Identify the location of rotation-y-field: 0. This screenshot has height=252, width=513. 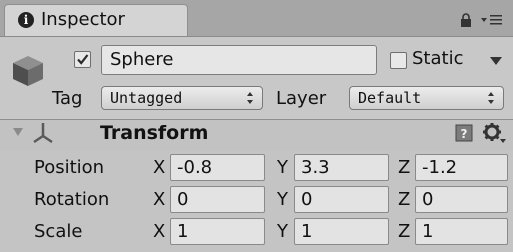
(341, 199).